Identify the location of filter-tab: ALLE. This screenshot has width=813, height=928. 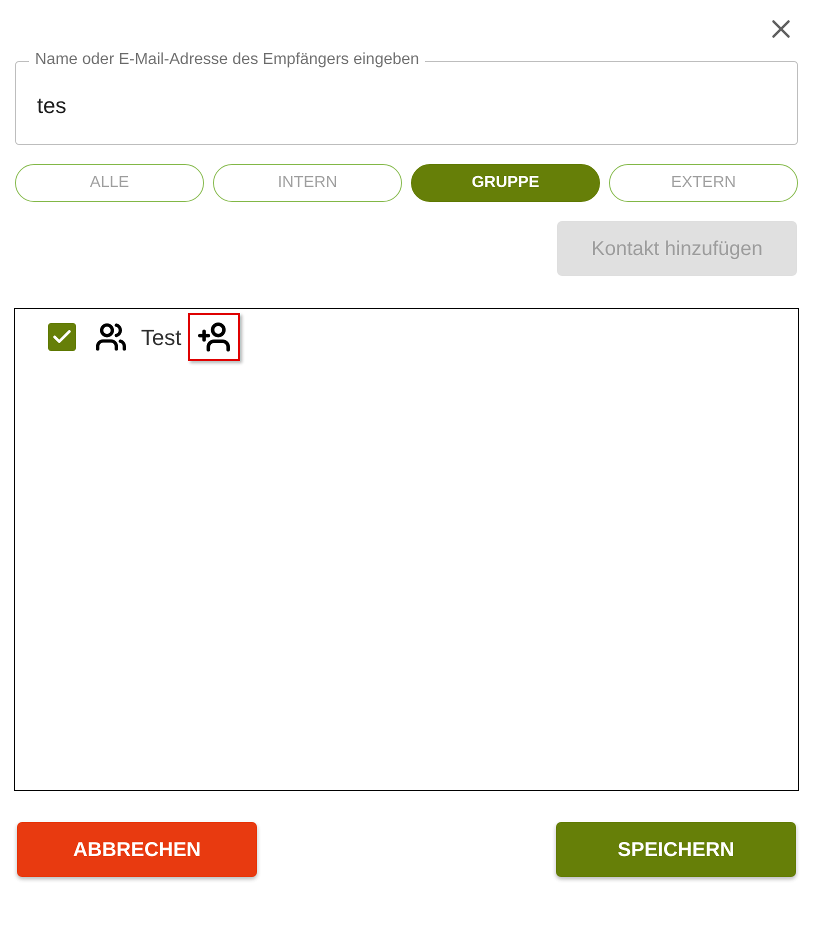
(109, 183).